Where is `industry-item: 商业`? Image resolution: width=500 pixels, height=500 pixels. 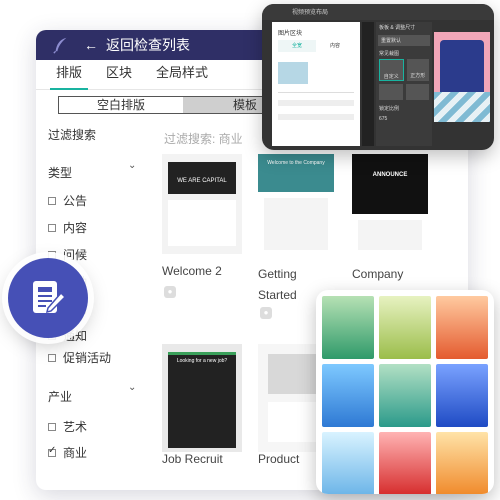
industry-item: 商业 is located at coordinates (67, 452).